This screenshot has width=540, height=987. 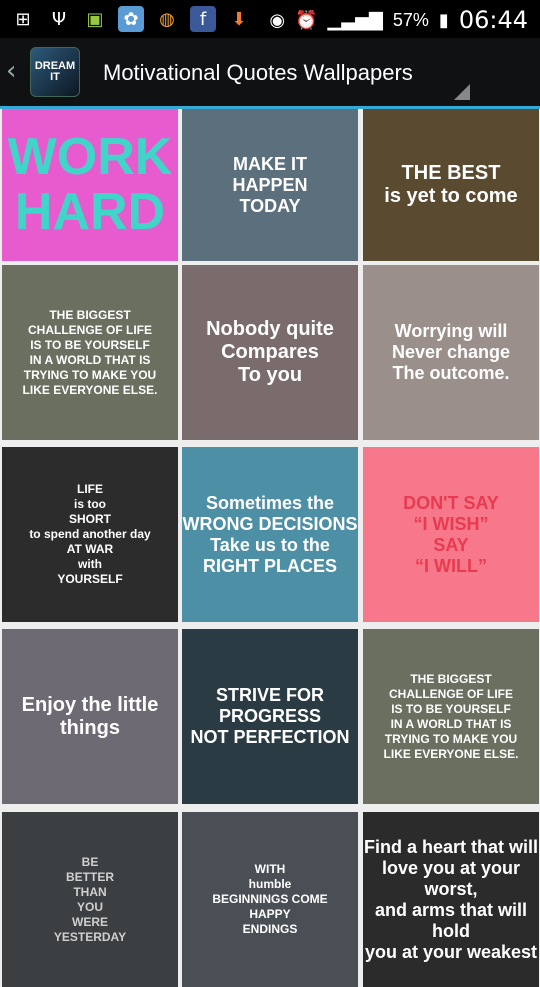 What do you see at coordinates (23, 19) in the screenshot?
I see `add-icon: ⊞` at bounding box center [23, 19].